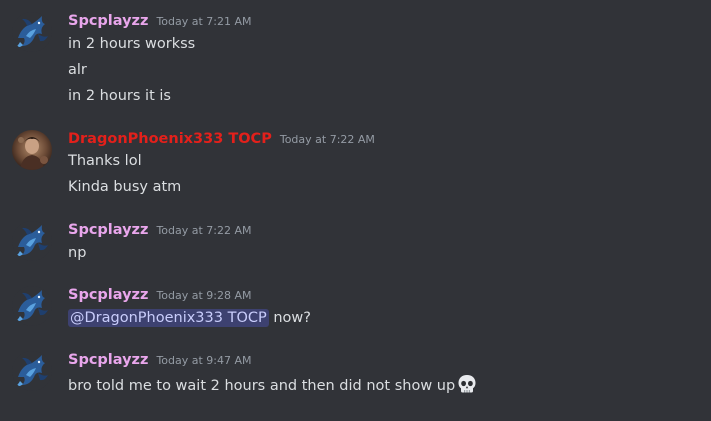 This screenshot has width=711, height=421. Describe the element at coordinates (77, 253) in the screenshot. I see `message-text: np` at that location.